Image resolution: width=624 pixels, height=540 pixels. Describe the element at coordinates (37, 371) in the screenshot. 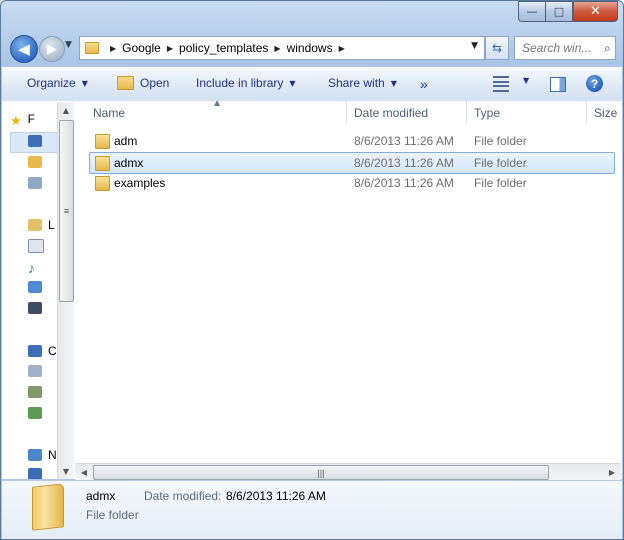

I see `local-disk-item` at that location.